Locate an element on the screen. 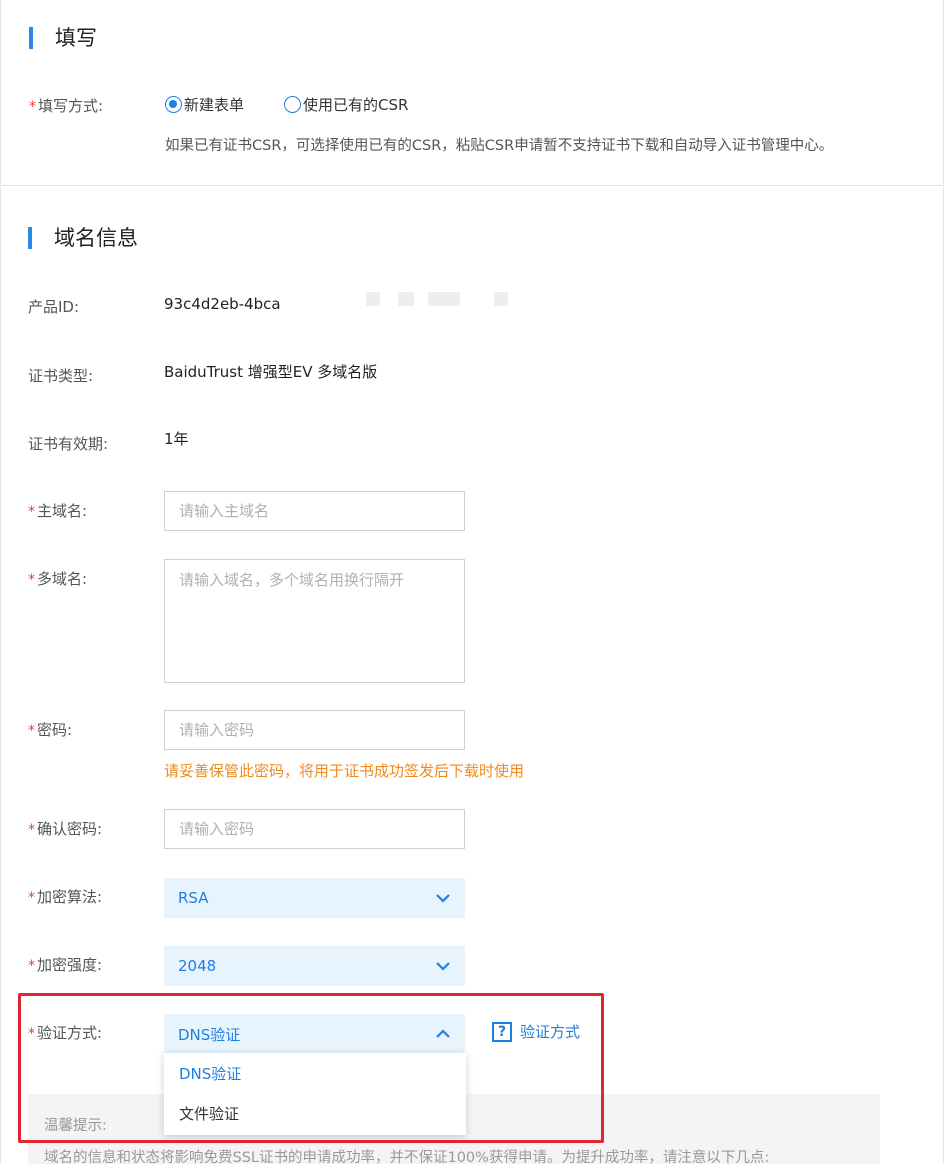  validity-value: 1年 is located at coordinates (176, 439).